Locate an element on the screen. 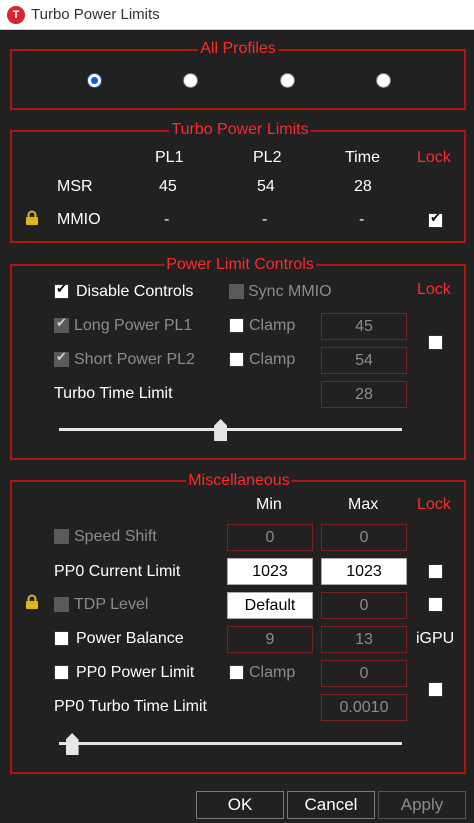 The height and width of the screenshot is (823, 474). turbo-power-limits-legend: Turbo Power Limits is located at coordinates (240, 130).